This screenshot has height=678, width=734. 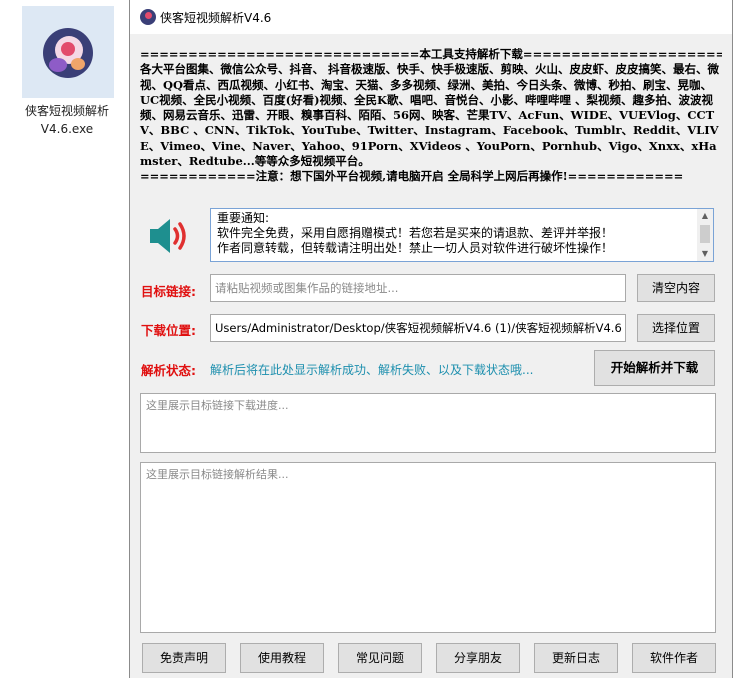 What do you see at coordinates (674, 658) in the screenshot?
I see `author-button: 软件作者` at bounding box center [674, 658].